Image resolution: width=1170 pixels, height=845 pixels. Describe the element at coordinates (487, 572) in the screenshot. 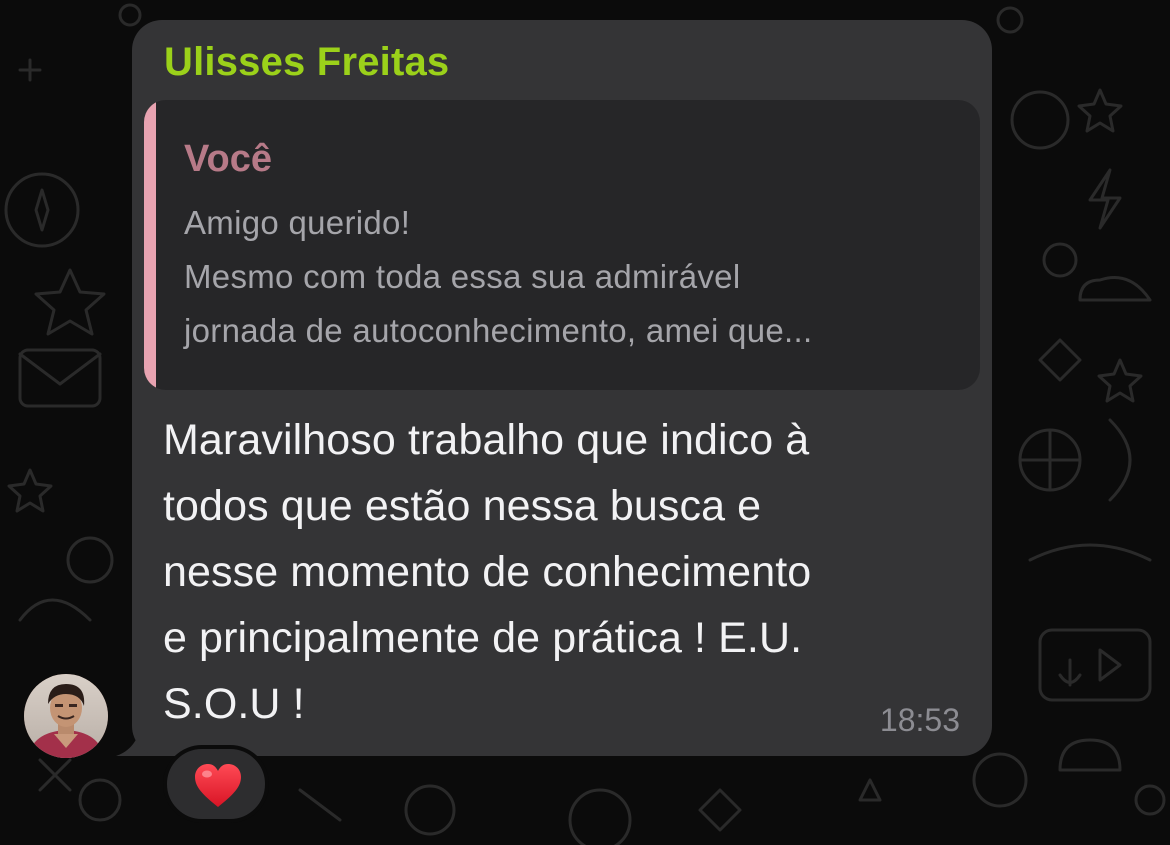

I see `message-text-line: nesse momento de conhecimento` at that location.